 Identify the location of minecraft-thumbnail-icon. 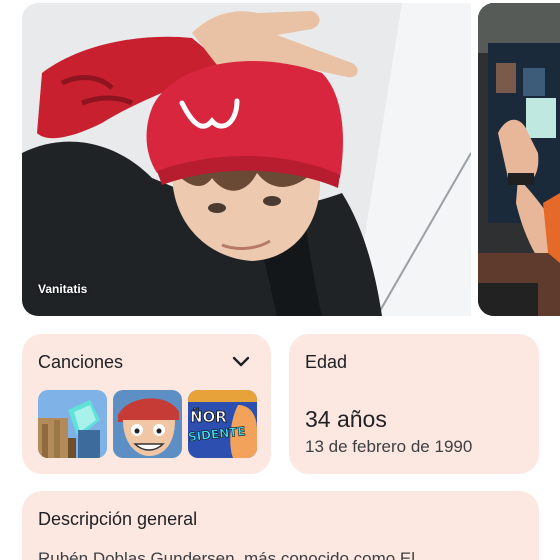
(72, 424).